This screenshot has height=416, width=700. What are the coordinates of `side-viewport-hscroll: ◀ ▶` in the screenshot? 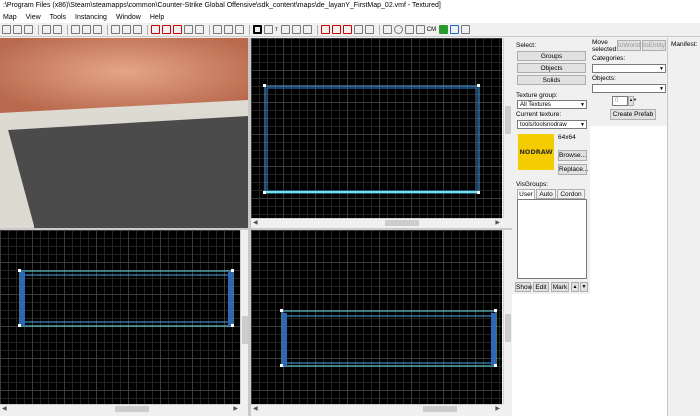 It's located at (120, 408).